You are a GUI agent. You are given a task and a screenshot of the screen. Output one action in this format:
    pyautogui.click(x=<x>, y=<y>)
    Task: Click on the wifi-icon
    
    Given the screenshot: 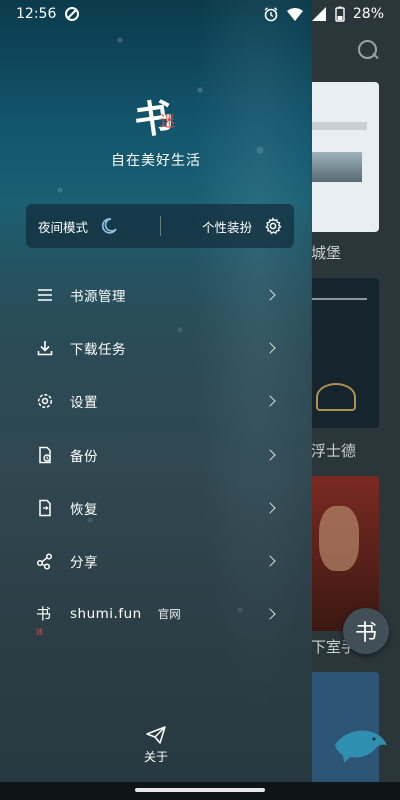 What is the action you would take?
    pyautogui.click(x=294, y=14)
    